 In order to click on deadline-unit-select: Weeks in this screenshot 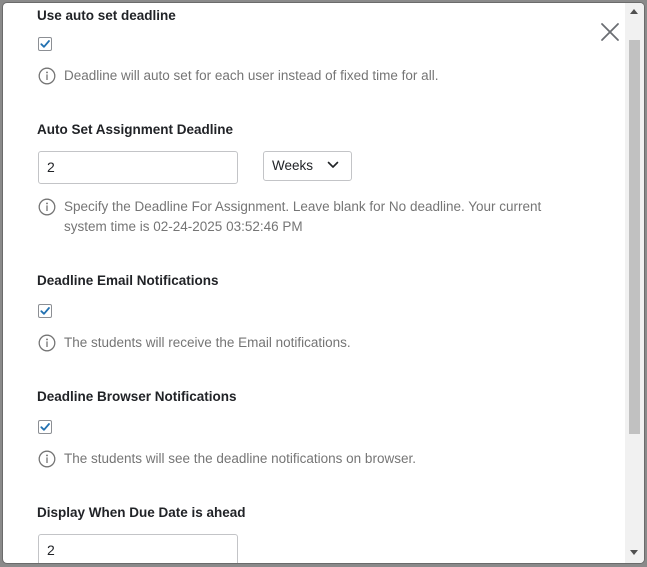, I will do `click(307, 166)`.